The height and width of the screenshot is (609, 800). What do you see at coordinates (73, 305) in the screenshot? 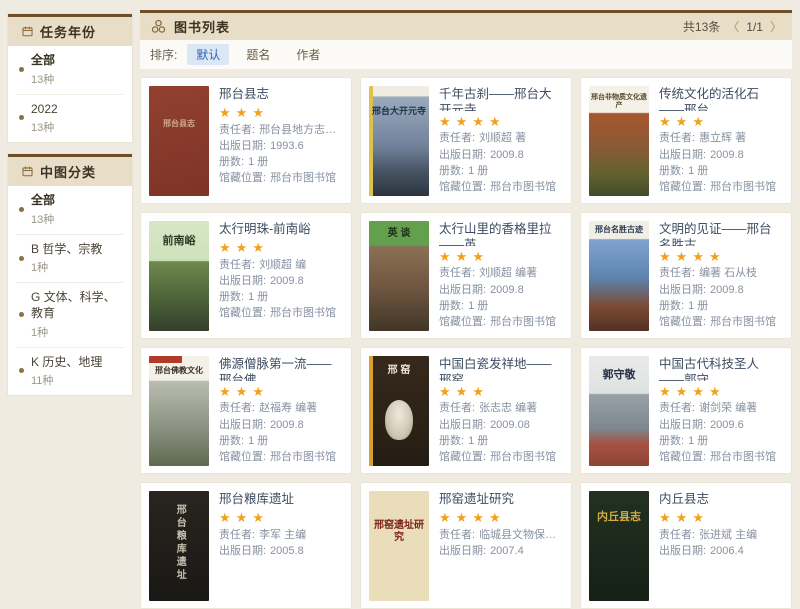
I see `filter-label: G 文体、科学、教育` at bounding box center [73, 305].